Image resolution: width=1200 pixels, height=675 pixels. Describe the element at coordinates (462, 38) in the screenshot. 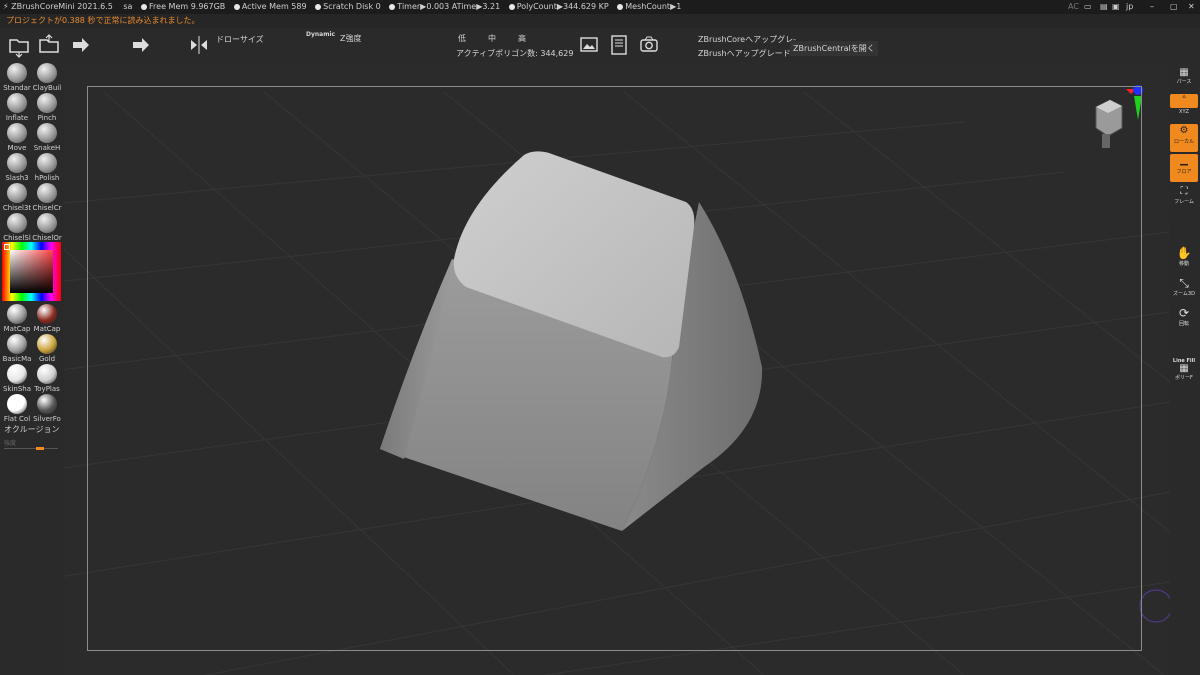

I see `density-low: 低` at that location.